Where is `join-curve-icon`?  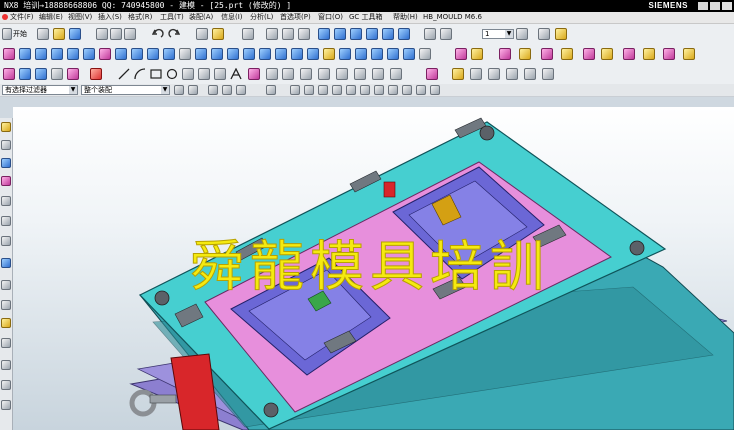 join-curve-icon is located at coordinates (306, 74).